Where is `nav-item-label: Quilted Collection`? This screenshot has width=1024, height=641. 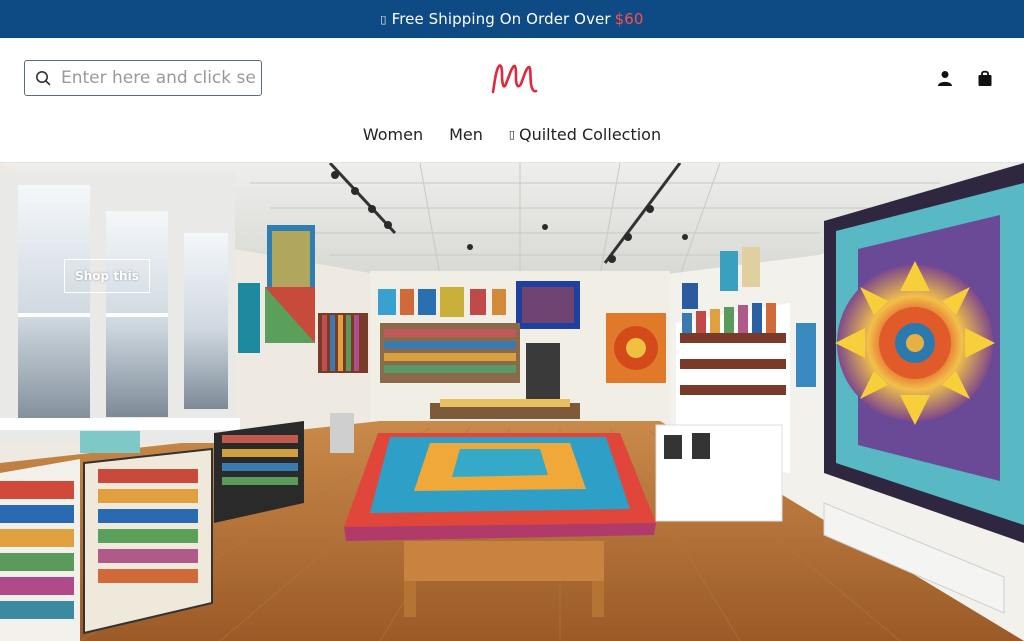
nav-item-label: Quilted Collection is located at coordinates (590, 134).